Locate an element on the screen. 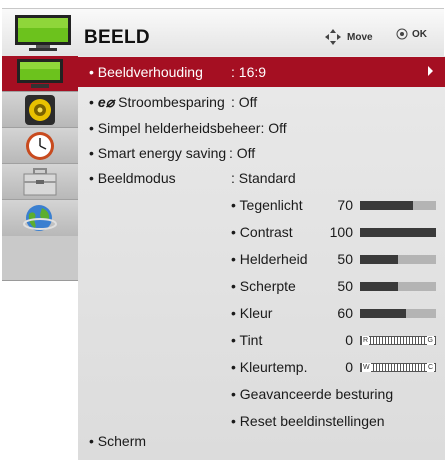 Image resolution: width=447 pixels, height=461 pixels. color-temp-slider: W C is located at coordinates (398, 367).